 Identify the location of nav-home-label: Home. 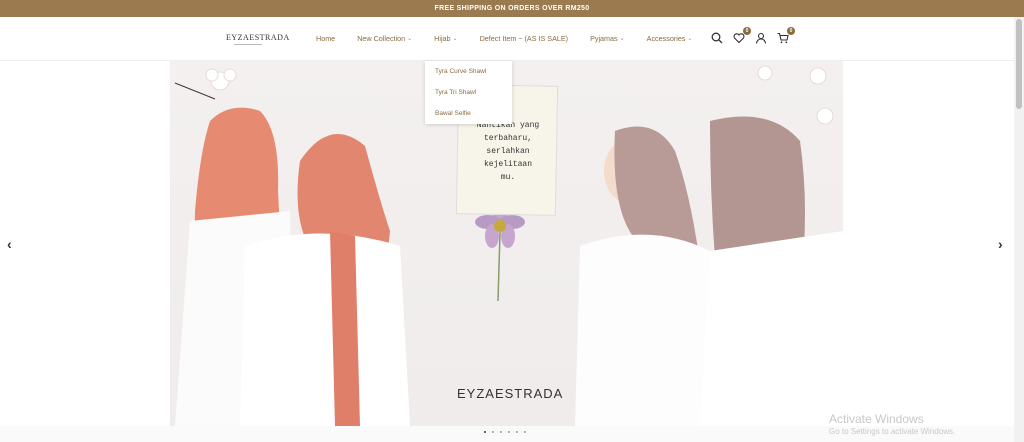
(326, 38).